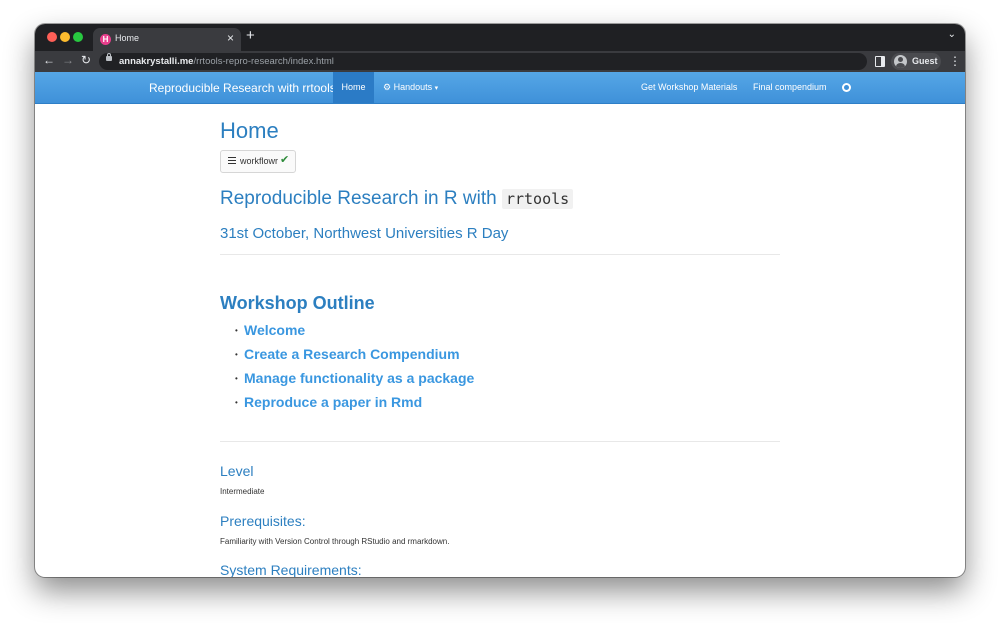 This screenshot has height=623, width=1000. I want to click on reload-icon: ↻, so click(86, 60).